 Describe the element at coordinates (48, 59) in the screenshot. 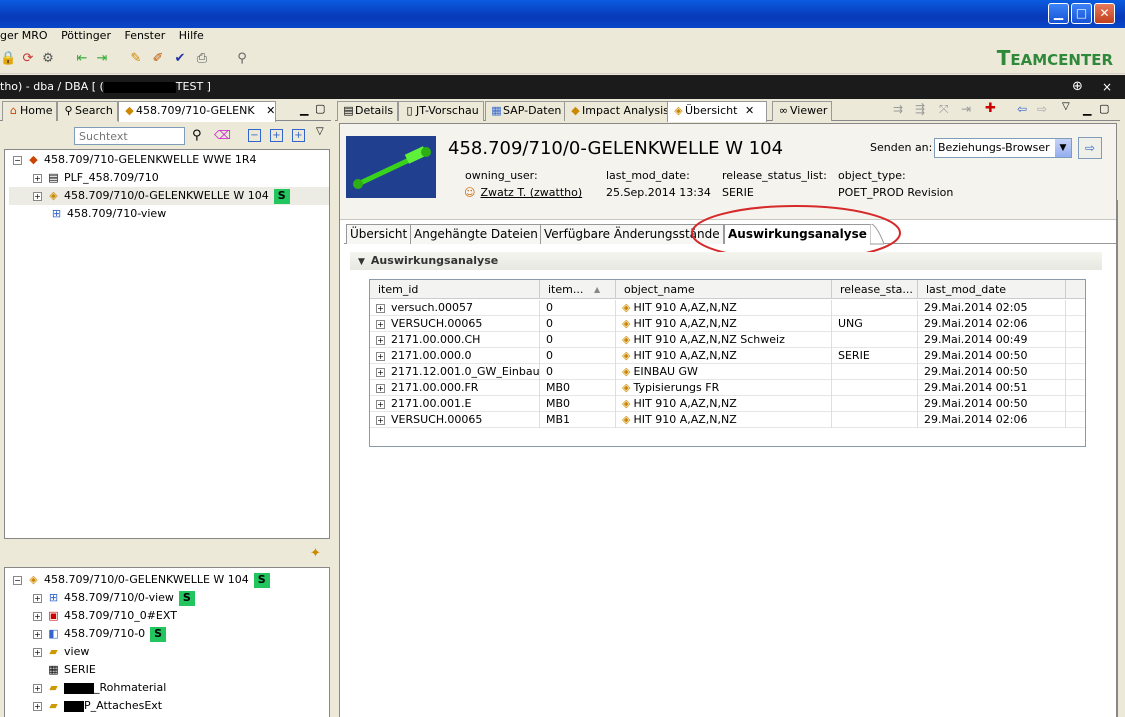

I see `tools-icon: ⚙` at that location.